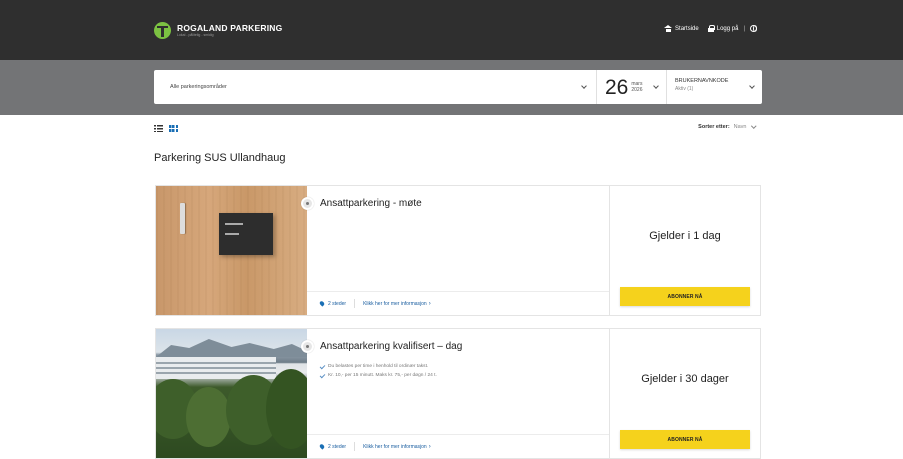 This screenshot has width=903, height=459. What do you see at coordinates (685, 393) in the screenshot?
I see `card-price-panel: Gjelder i 30 dager ABONNER NÅ` at bounding box center [685, 393].